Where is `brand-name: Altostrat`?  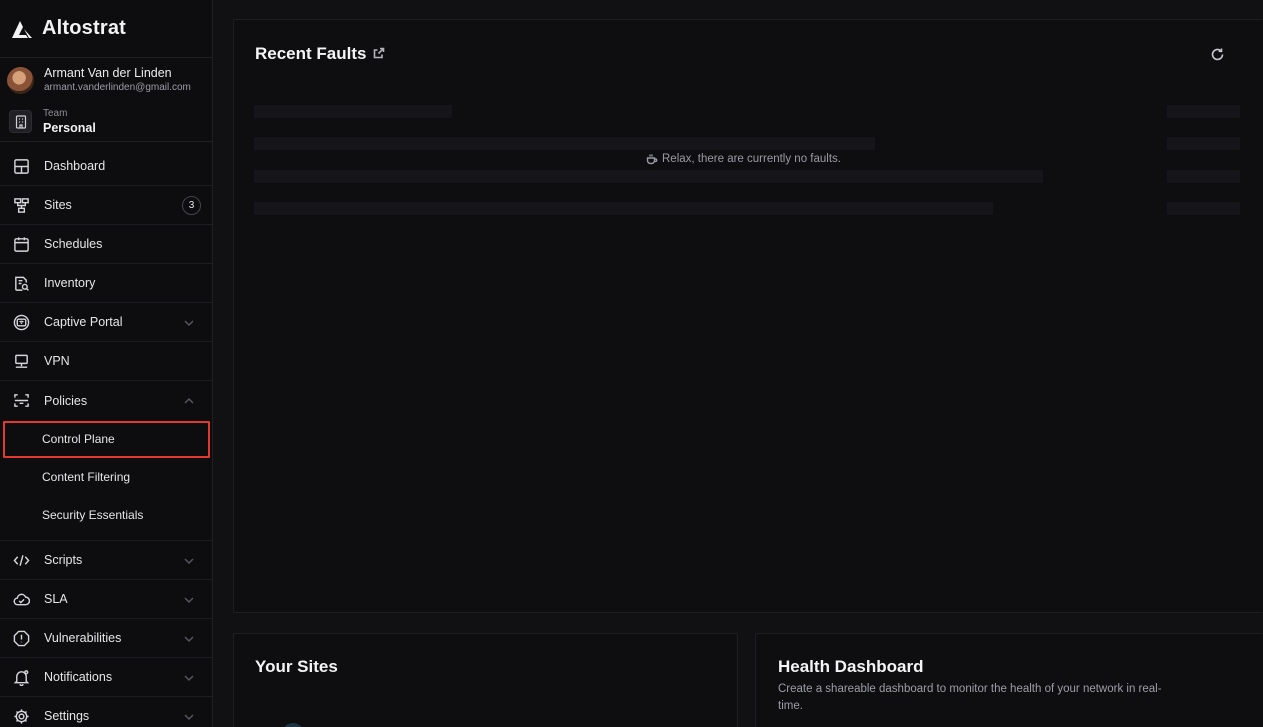 brand-name: Altostrat is located at coordinates (84, 28).